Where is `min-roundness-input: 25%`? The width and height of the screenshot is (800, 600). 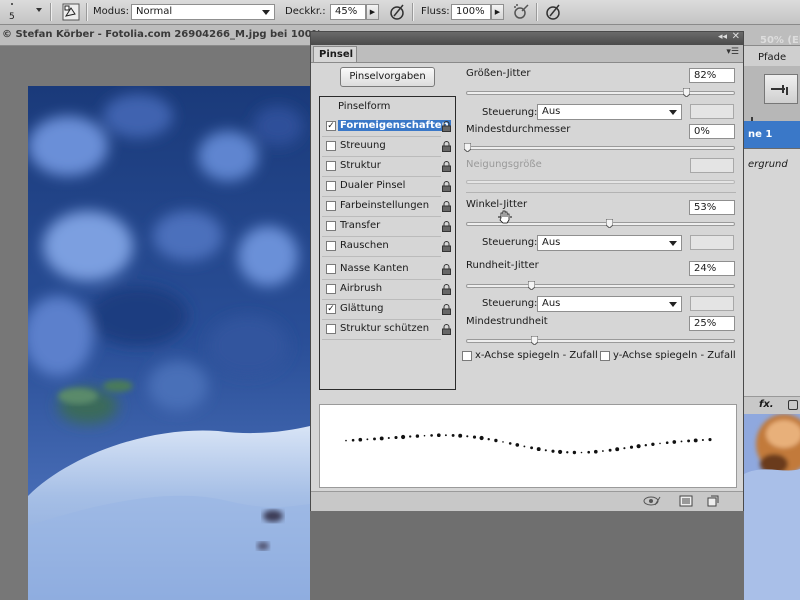 min-roundness-input: 25% is located at coordinates (712, 323).